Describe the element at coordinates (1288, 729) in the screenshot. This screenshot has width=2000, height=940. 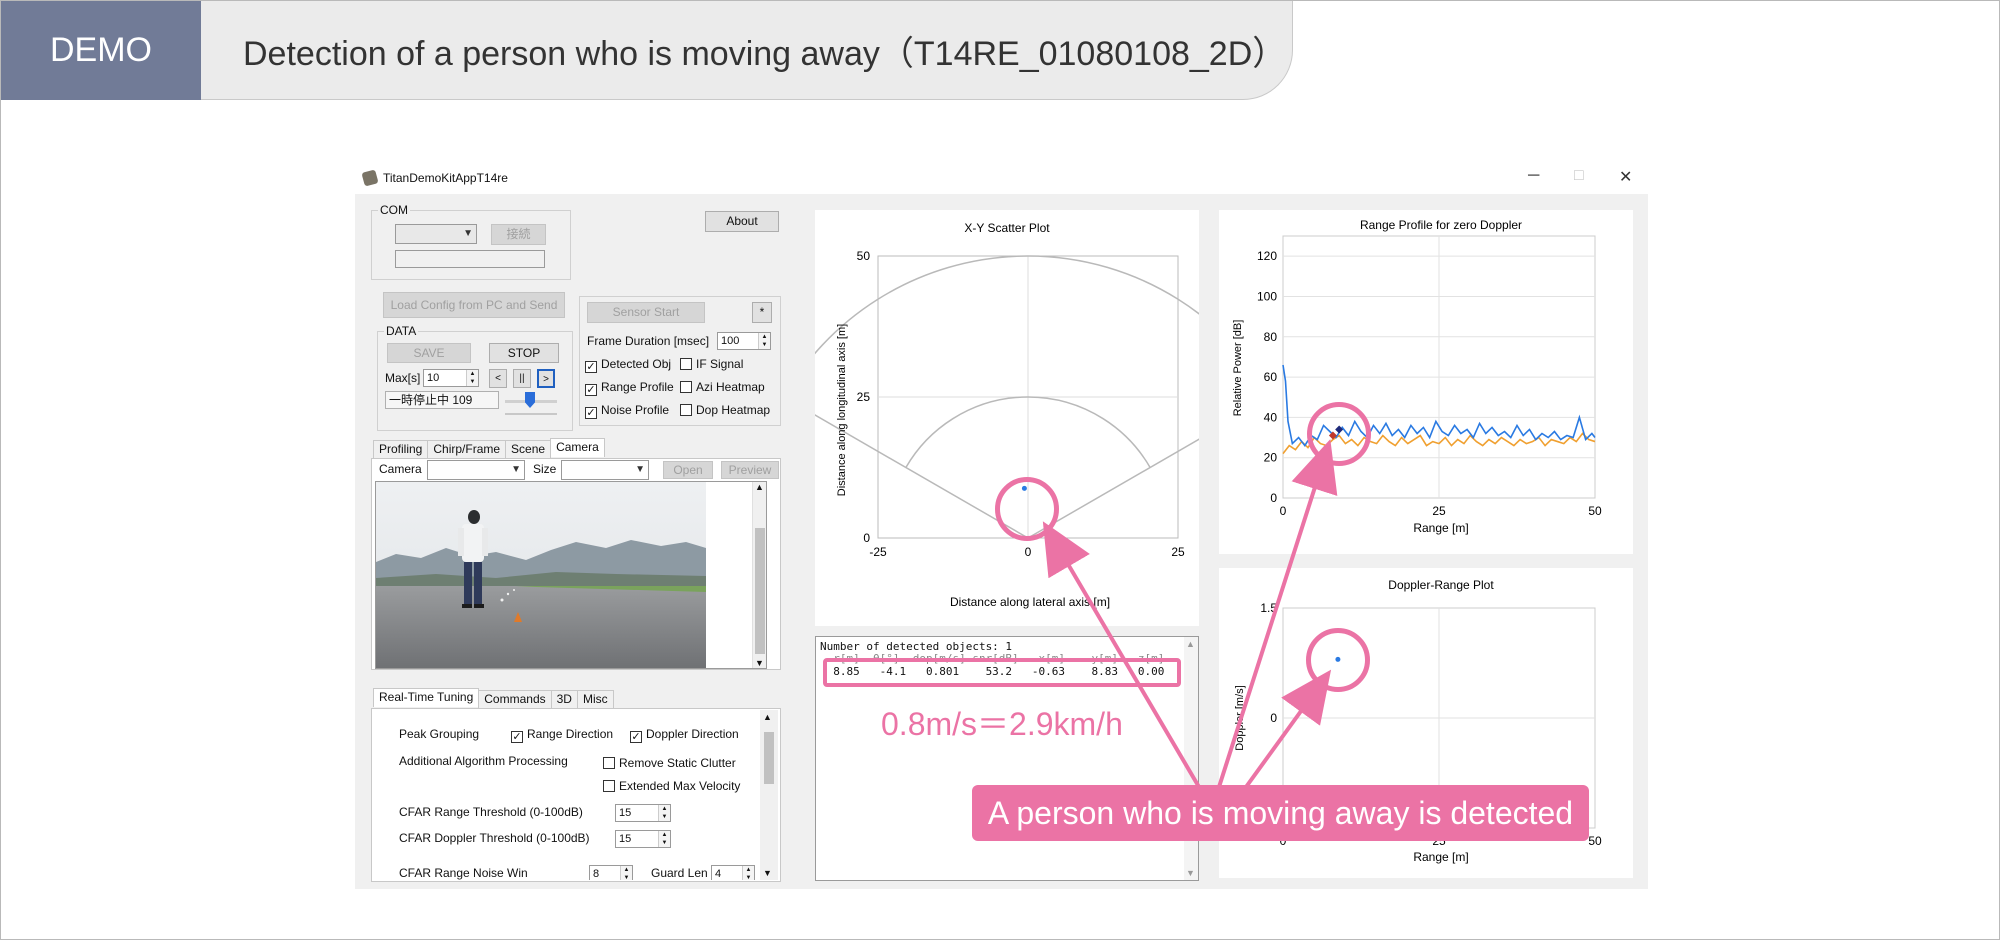
I see `arrow-to-doppler-point` at that location.